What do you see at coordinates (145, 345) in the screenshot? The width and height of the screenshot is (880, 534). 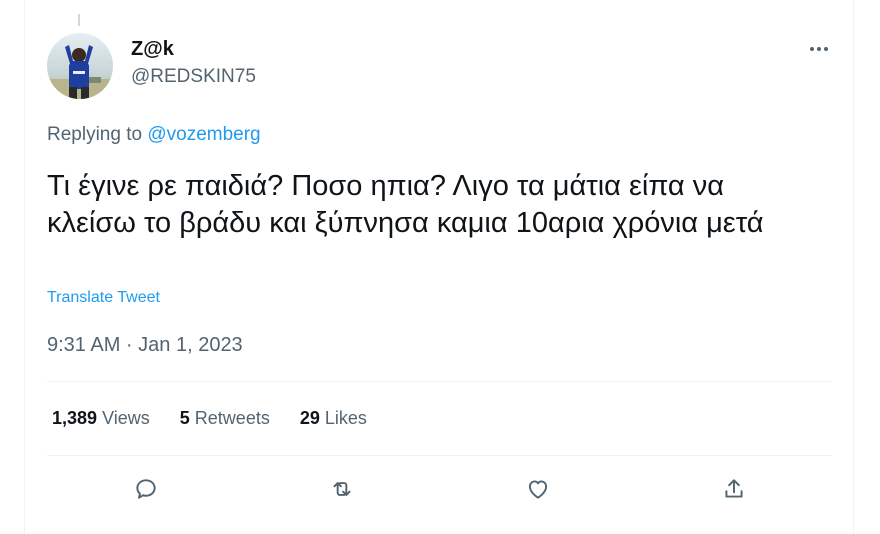 I see `tweet-timestamp: 9:31 AM · Jan 1, 2023` at bounding box center [145, 345].